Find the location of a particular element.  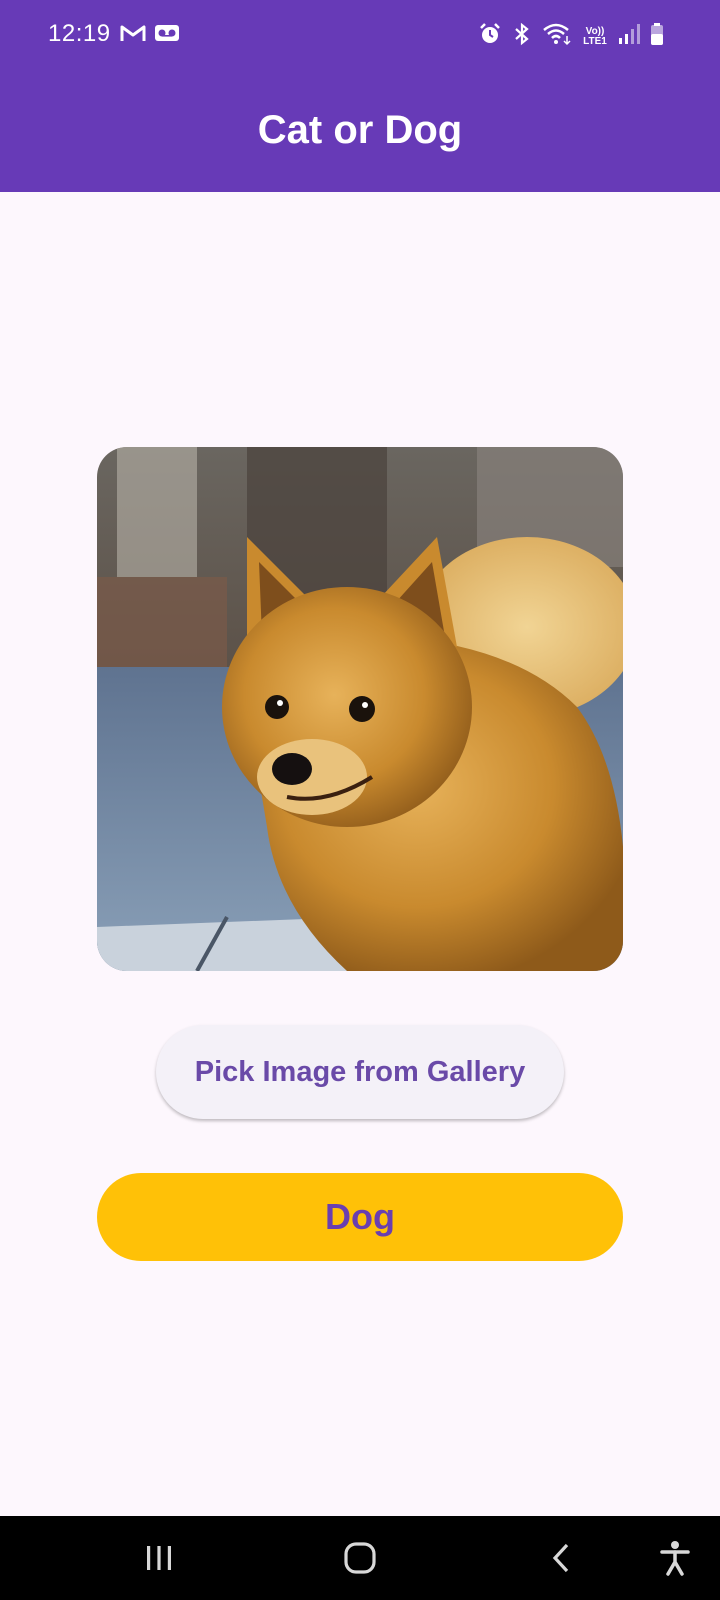

result-label: Dog is located at coordinates (360, 1217).